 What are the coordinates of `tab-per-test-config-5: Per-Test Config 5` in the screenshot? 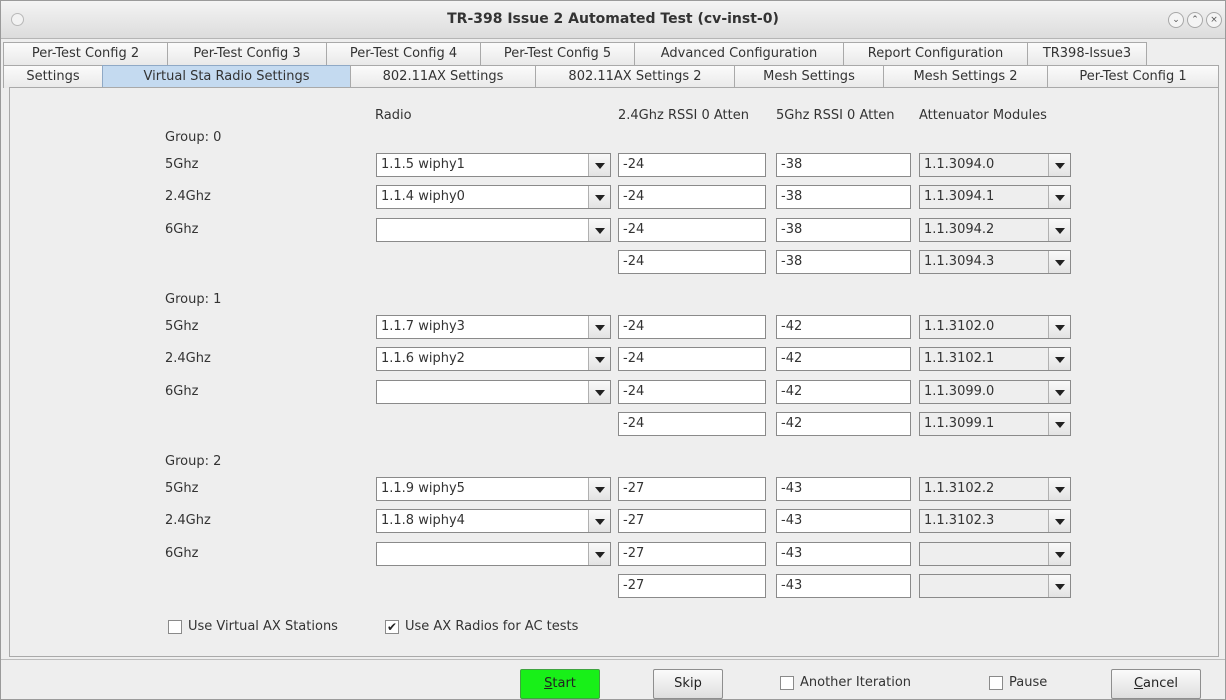 It's located at (557, 53).